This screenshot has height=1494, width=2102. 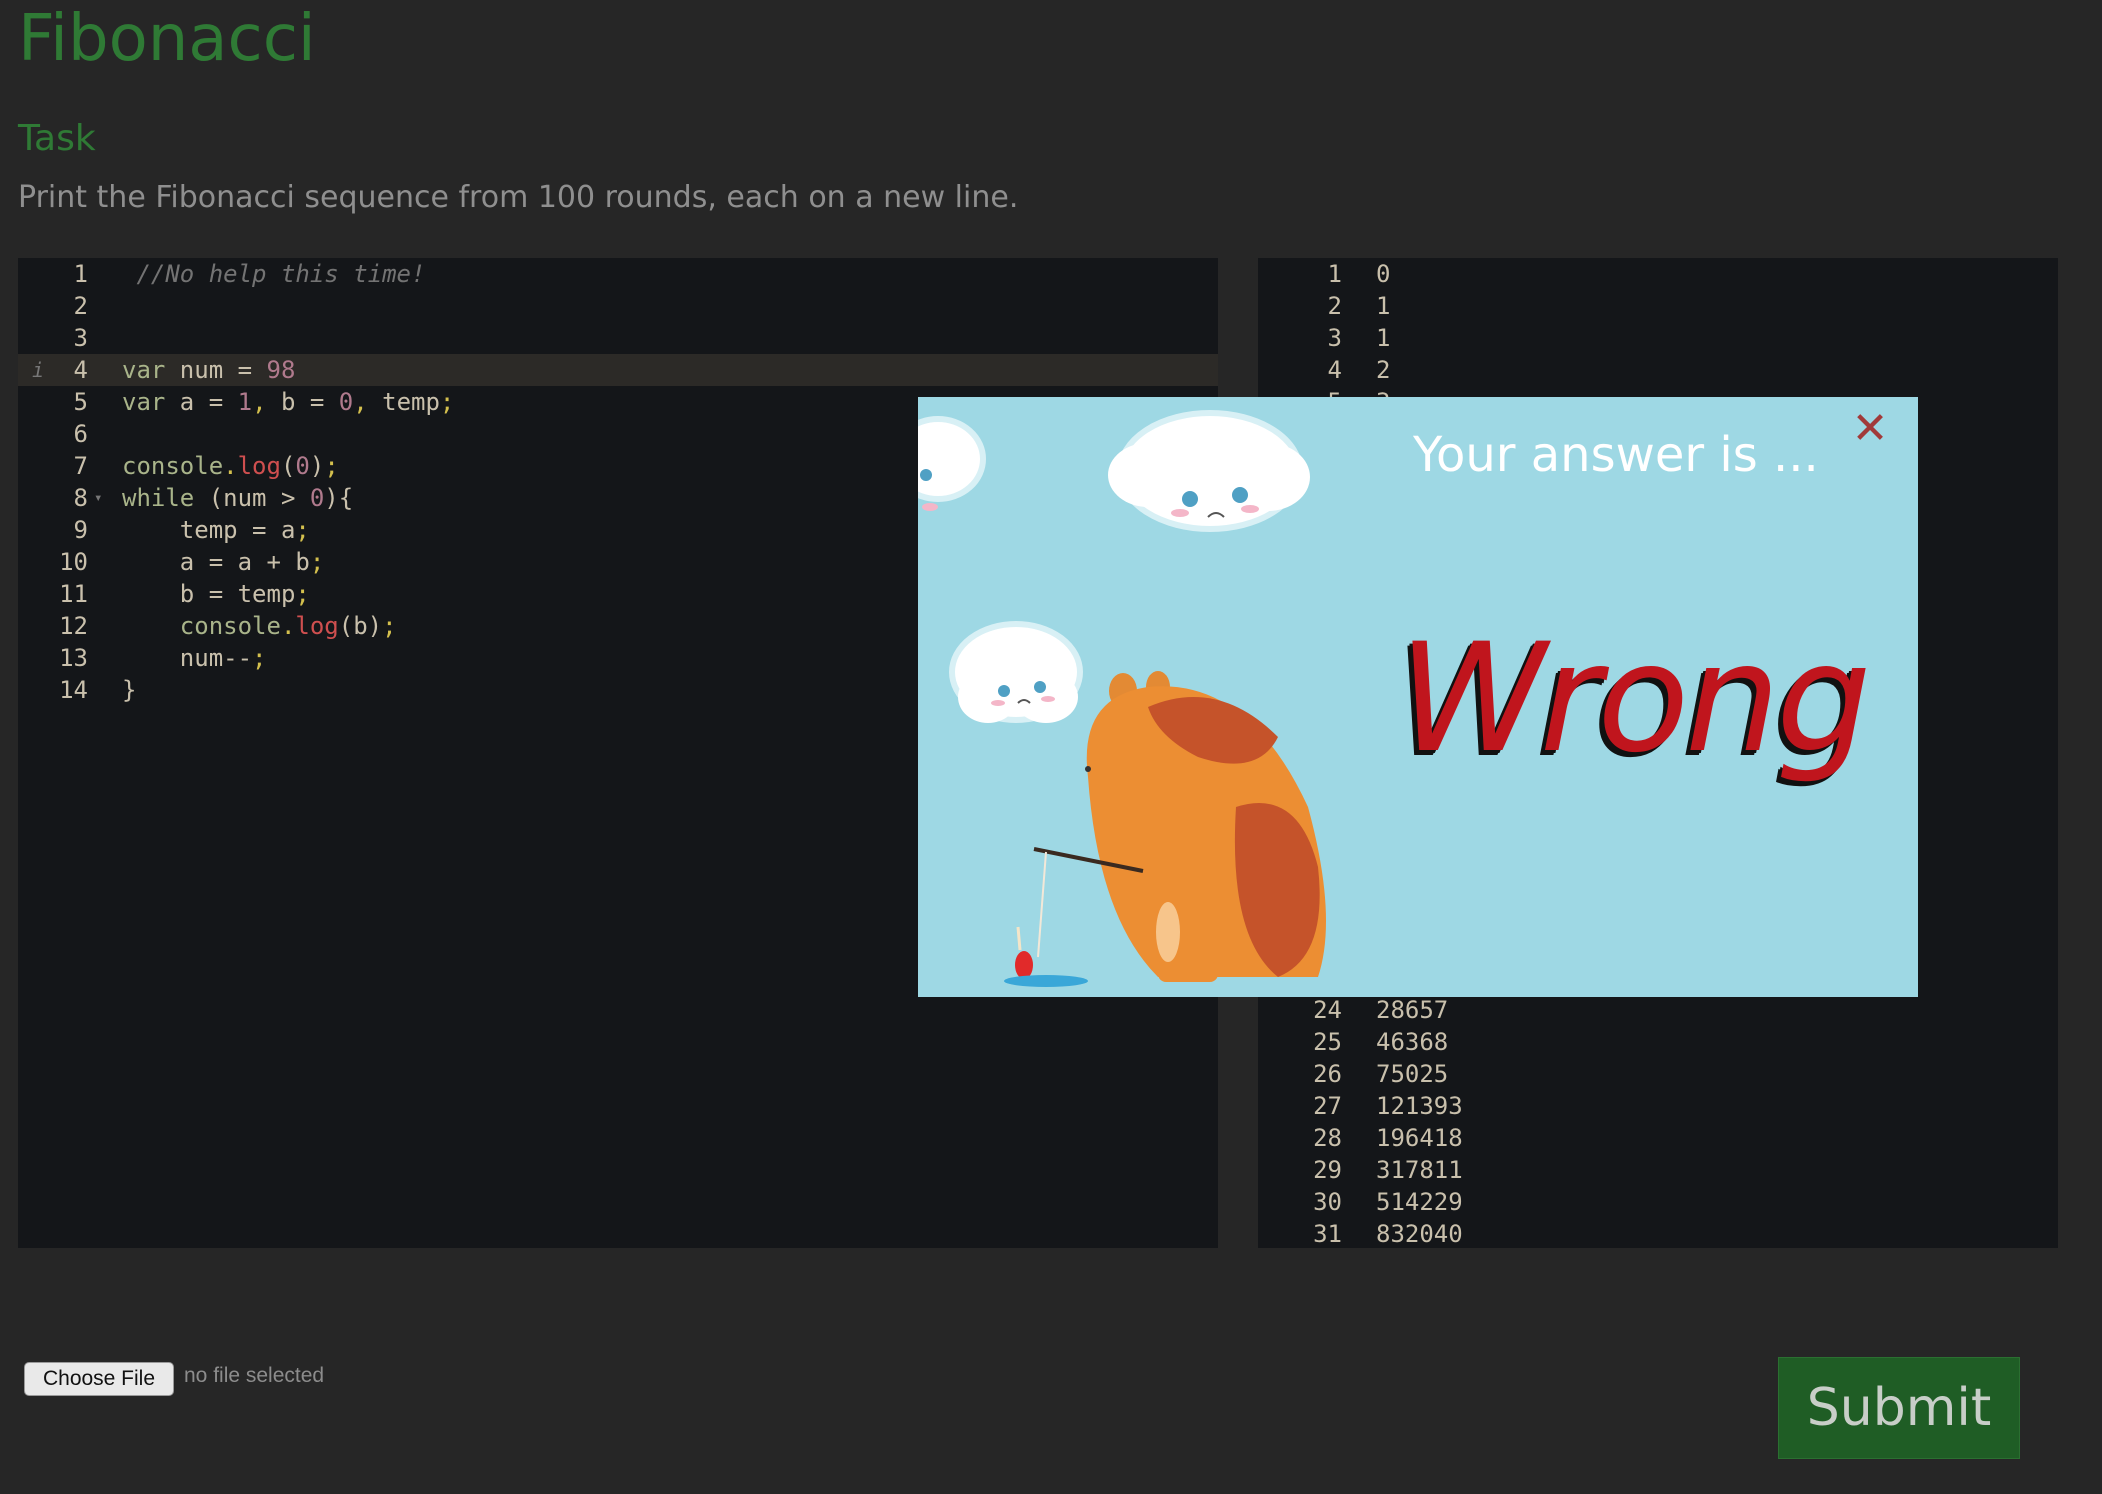 I want to click on line-number: 30, so click(x=1327, y=1202).